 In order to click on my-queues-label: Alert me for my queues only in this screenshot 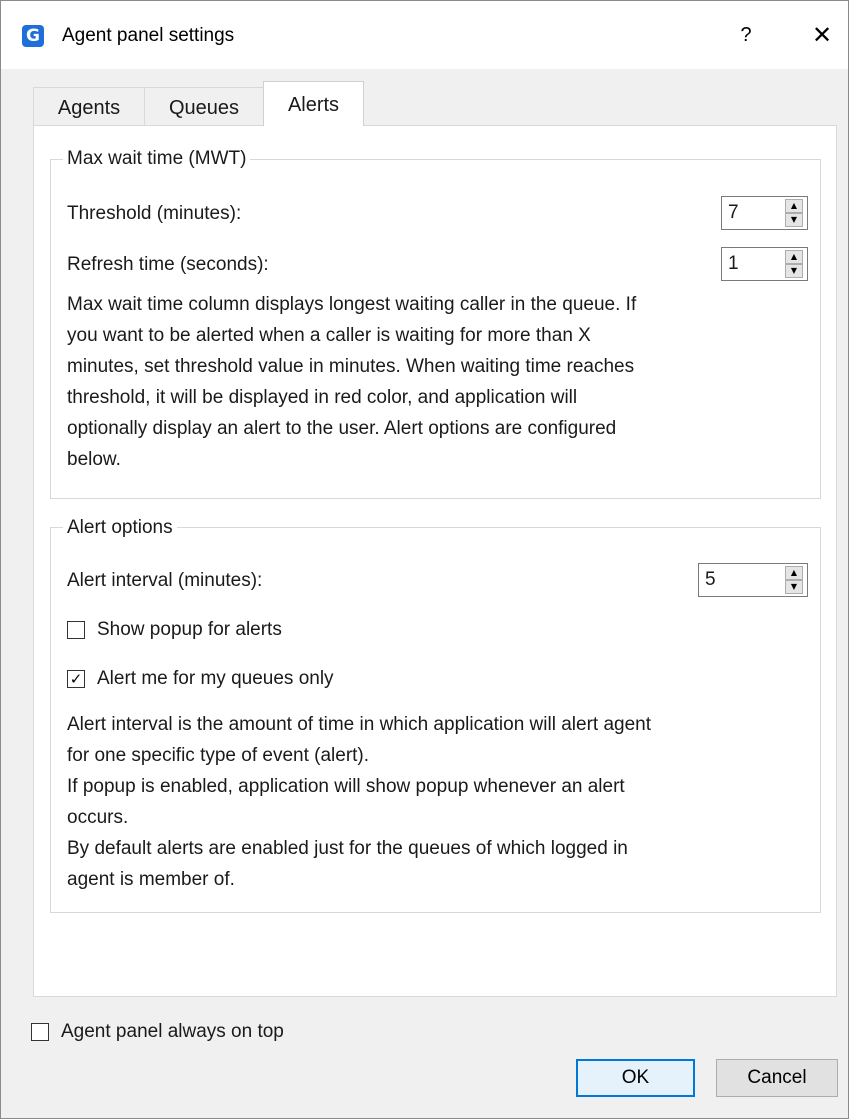, I will do `click(215, 679)`.